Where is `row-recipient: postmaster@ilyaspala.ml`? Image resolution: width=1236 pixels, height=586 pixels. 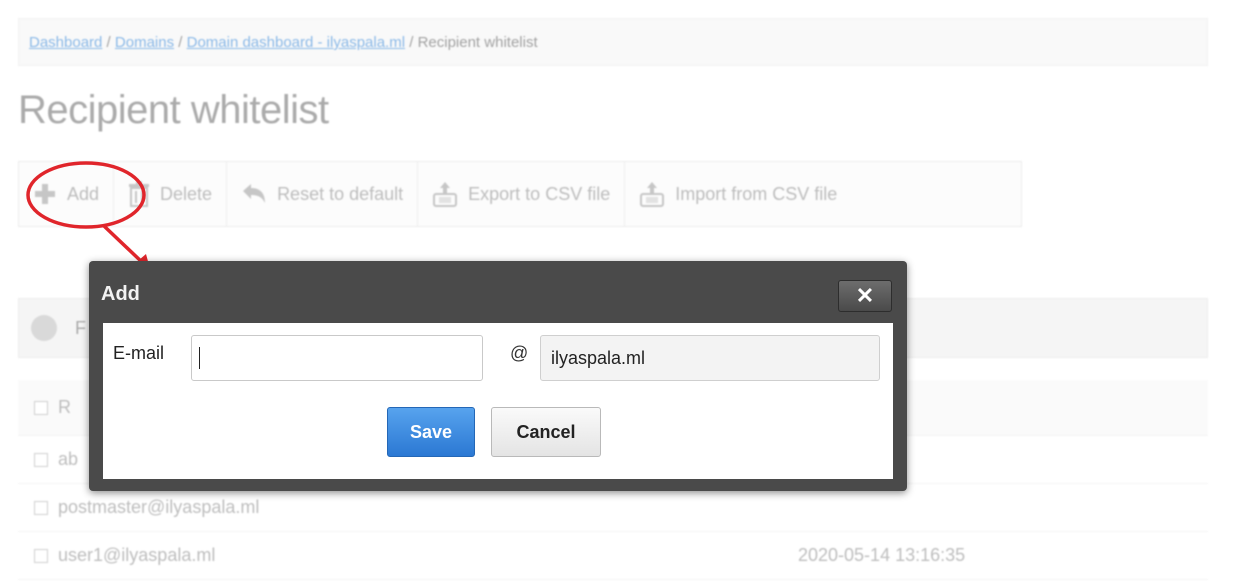 row-recipient: postmaster@ilyaspala.ml is located at coordinates (159, 507).